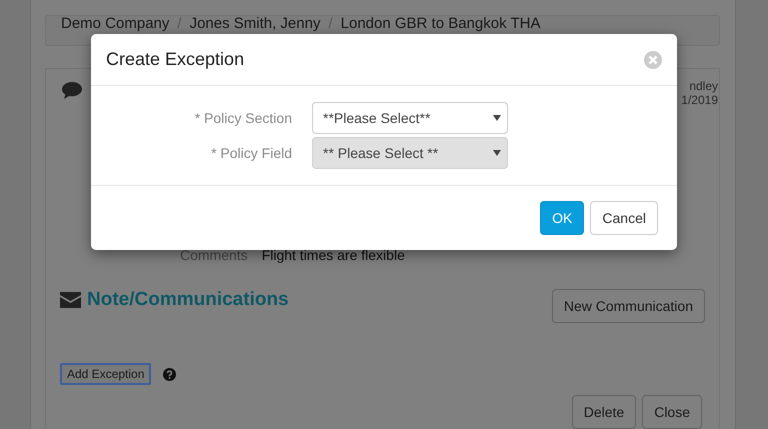 This screenshot has width=768, height=429. I want to click on ok-button: OK, so click(562, 218).